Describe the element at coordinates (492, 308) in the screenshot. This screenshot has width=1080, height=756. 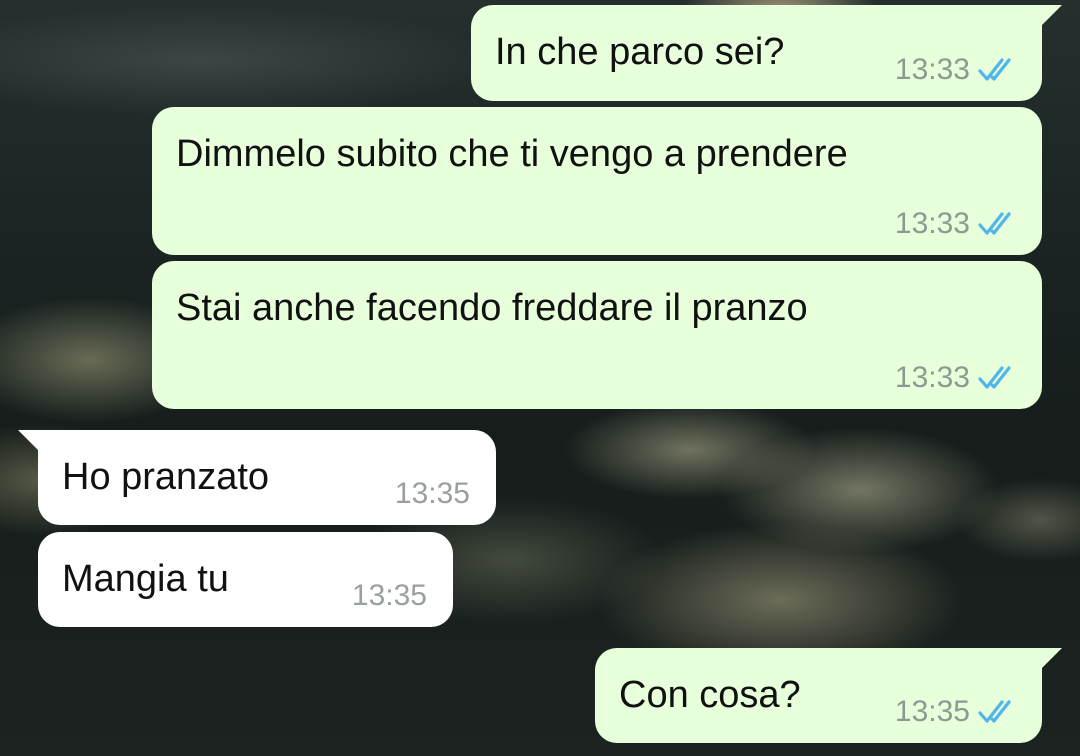
I see `message-text: Stai anche facendo freddare il pranzo` at that location.